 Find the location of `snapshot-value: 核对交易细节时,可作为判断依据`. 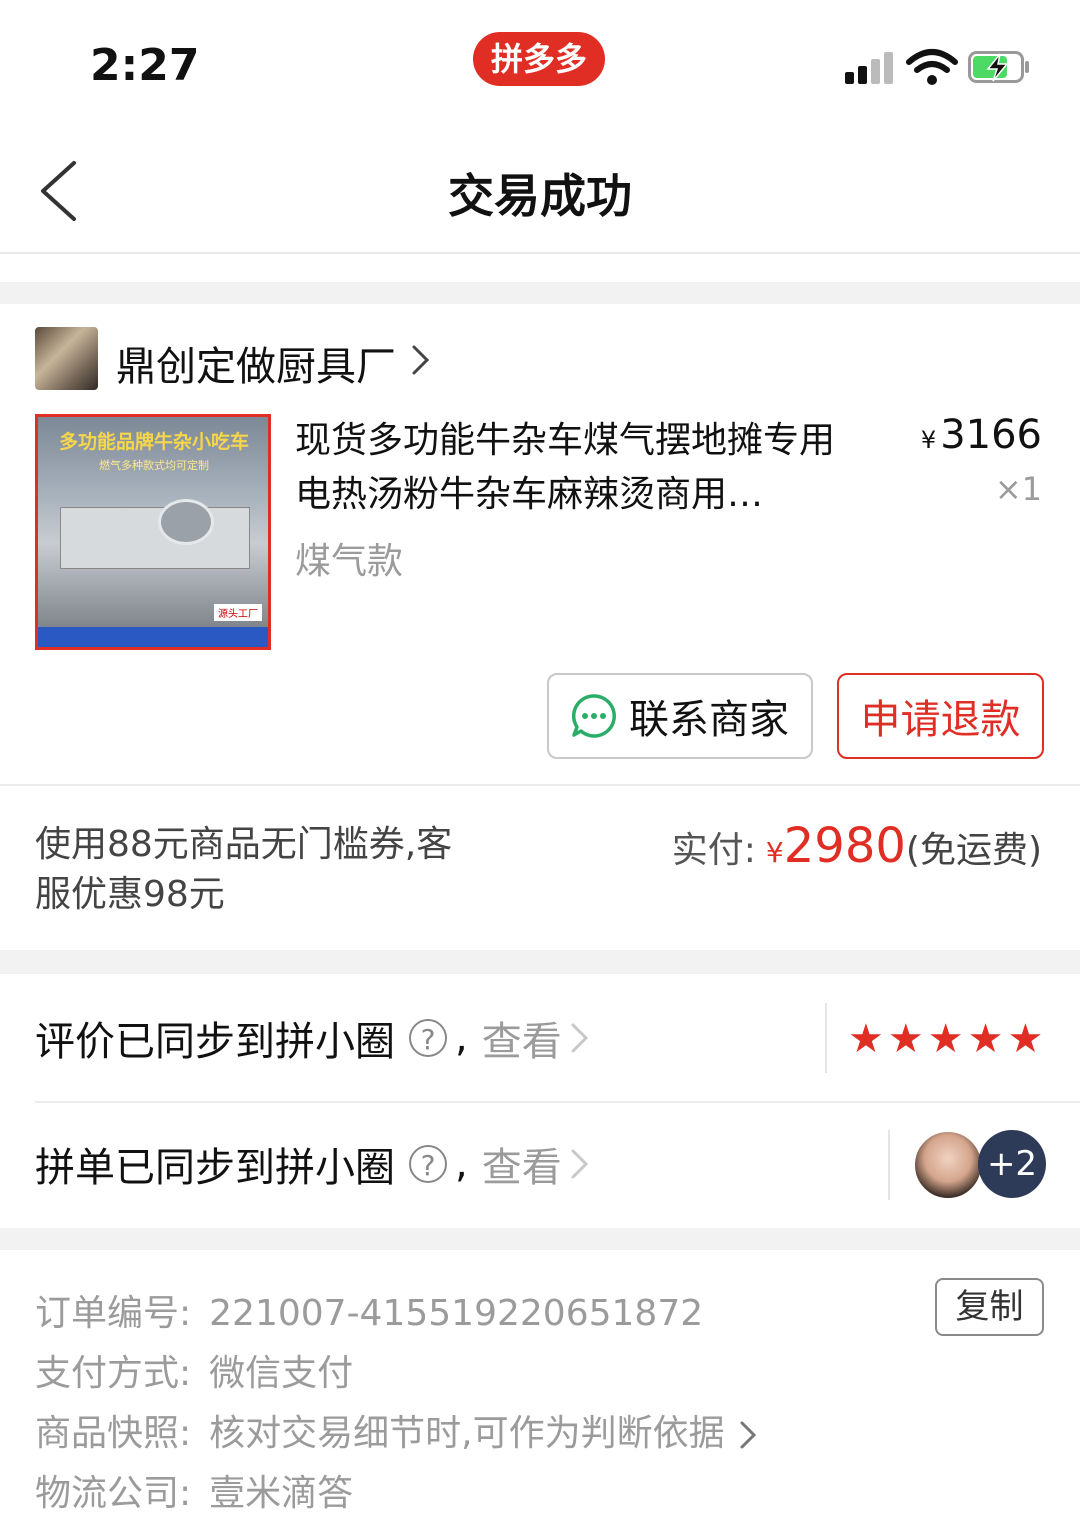

snapshot-value: 核对交易细节时,可作为判断依据 is located at coordinates (467, 1433).